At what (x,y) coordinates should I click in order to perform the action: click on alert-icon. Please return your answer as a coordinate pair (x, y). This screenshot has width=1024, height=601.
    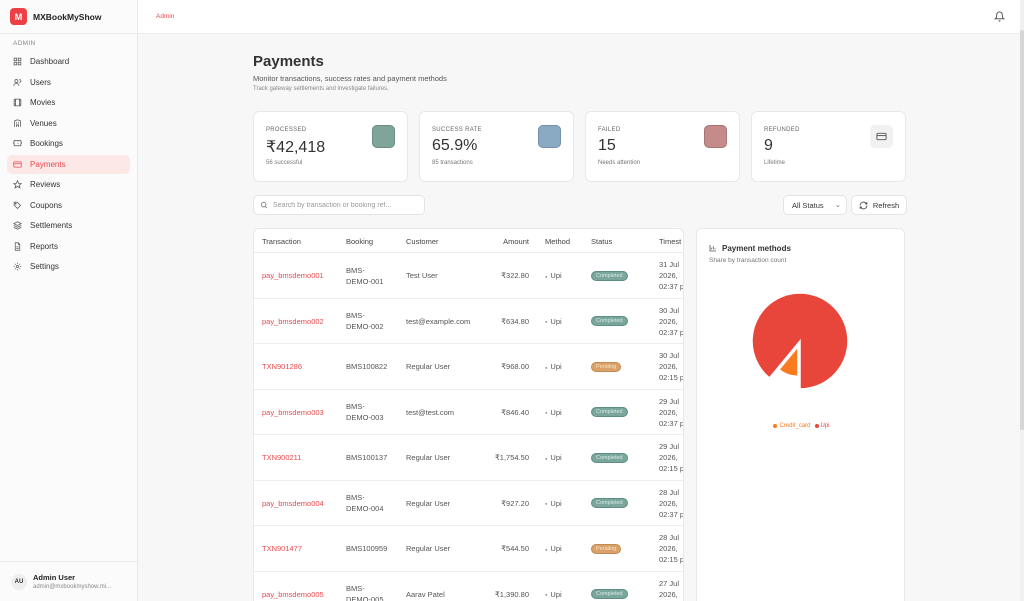
    Looking at the image, I should click on (715, 136).